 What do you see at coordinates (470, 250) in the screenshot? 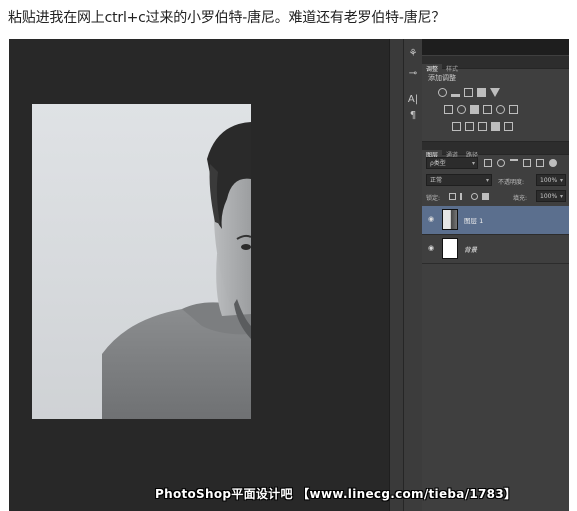
I see `layer-name: 背景` at bounding box center [470, 250].